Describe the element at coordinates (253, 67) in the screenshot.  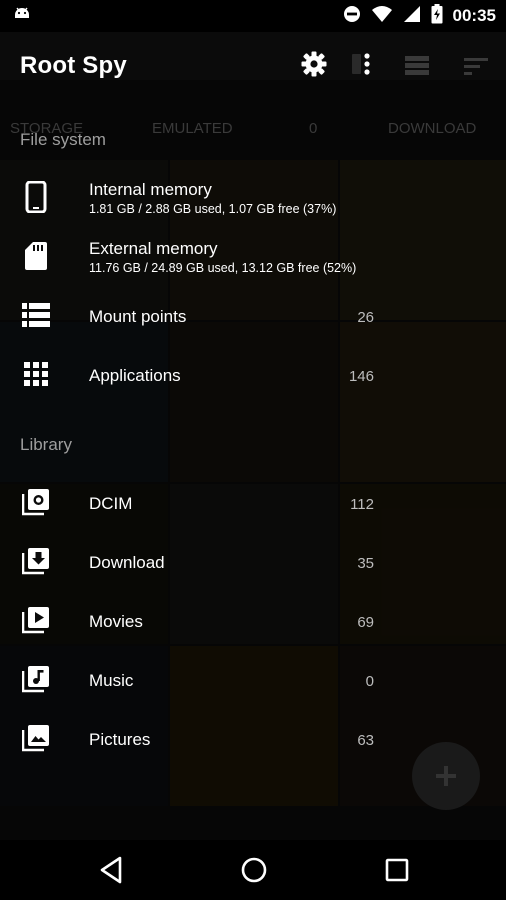
I see `app-bar: Root Spy` at that location.